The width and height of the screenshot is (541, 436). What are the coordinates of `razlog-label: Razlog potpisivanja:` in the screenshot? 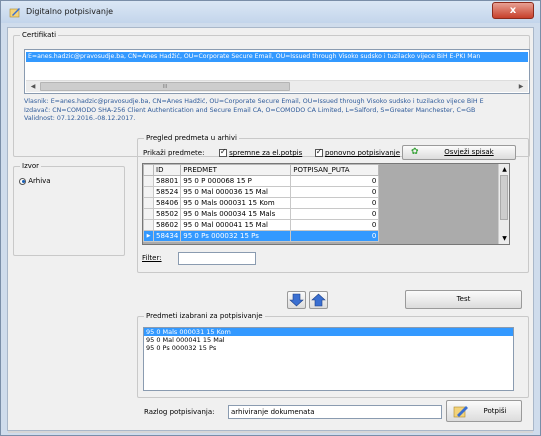 It's located at (179, 412).